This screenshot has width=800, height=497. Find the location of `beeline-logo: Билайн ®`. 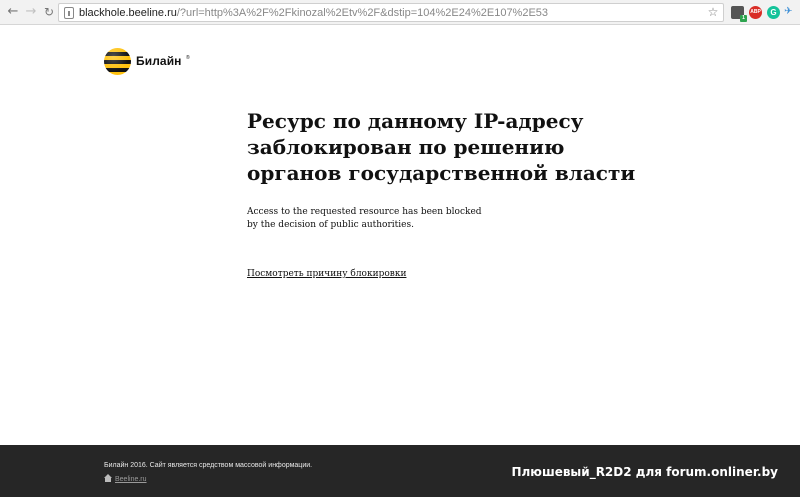

beeline-logo: Билайн ® is located at coordinates (147, 62).